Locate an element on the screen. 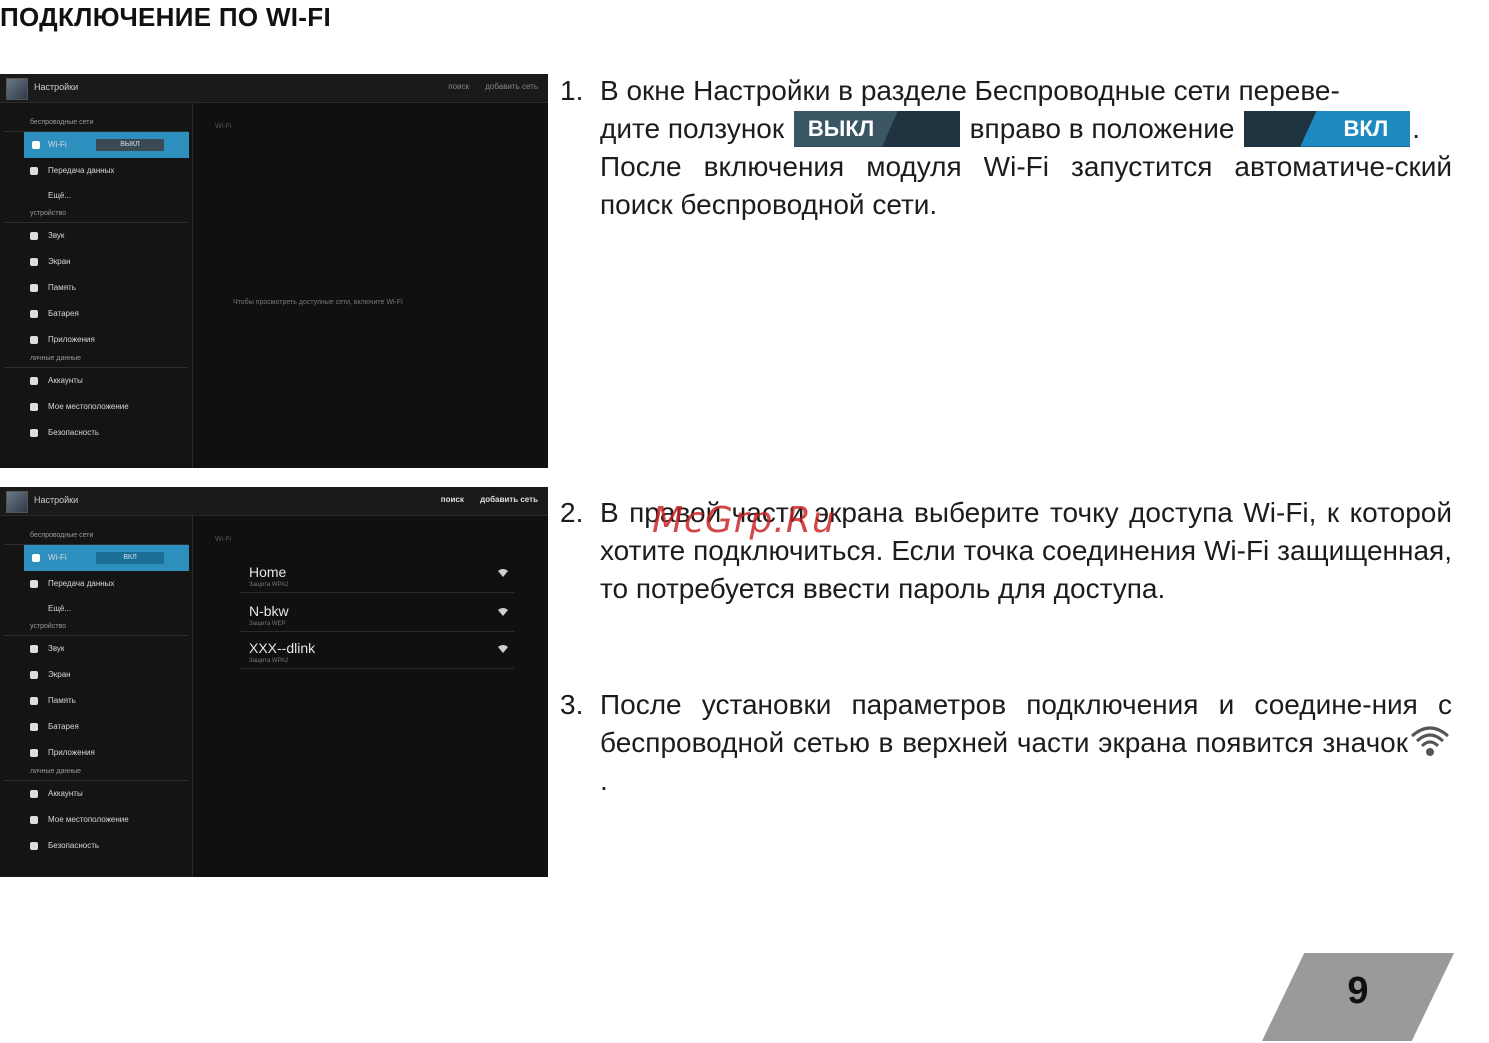 This screenshot has width=1489, height=1043. network-item: Home Защита WPA2 is located at coordinates (376, 574).